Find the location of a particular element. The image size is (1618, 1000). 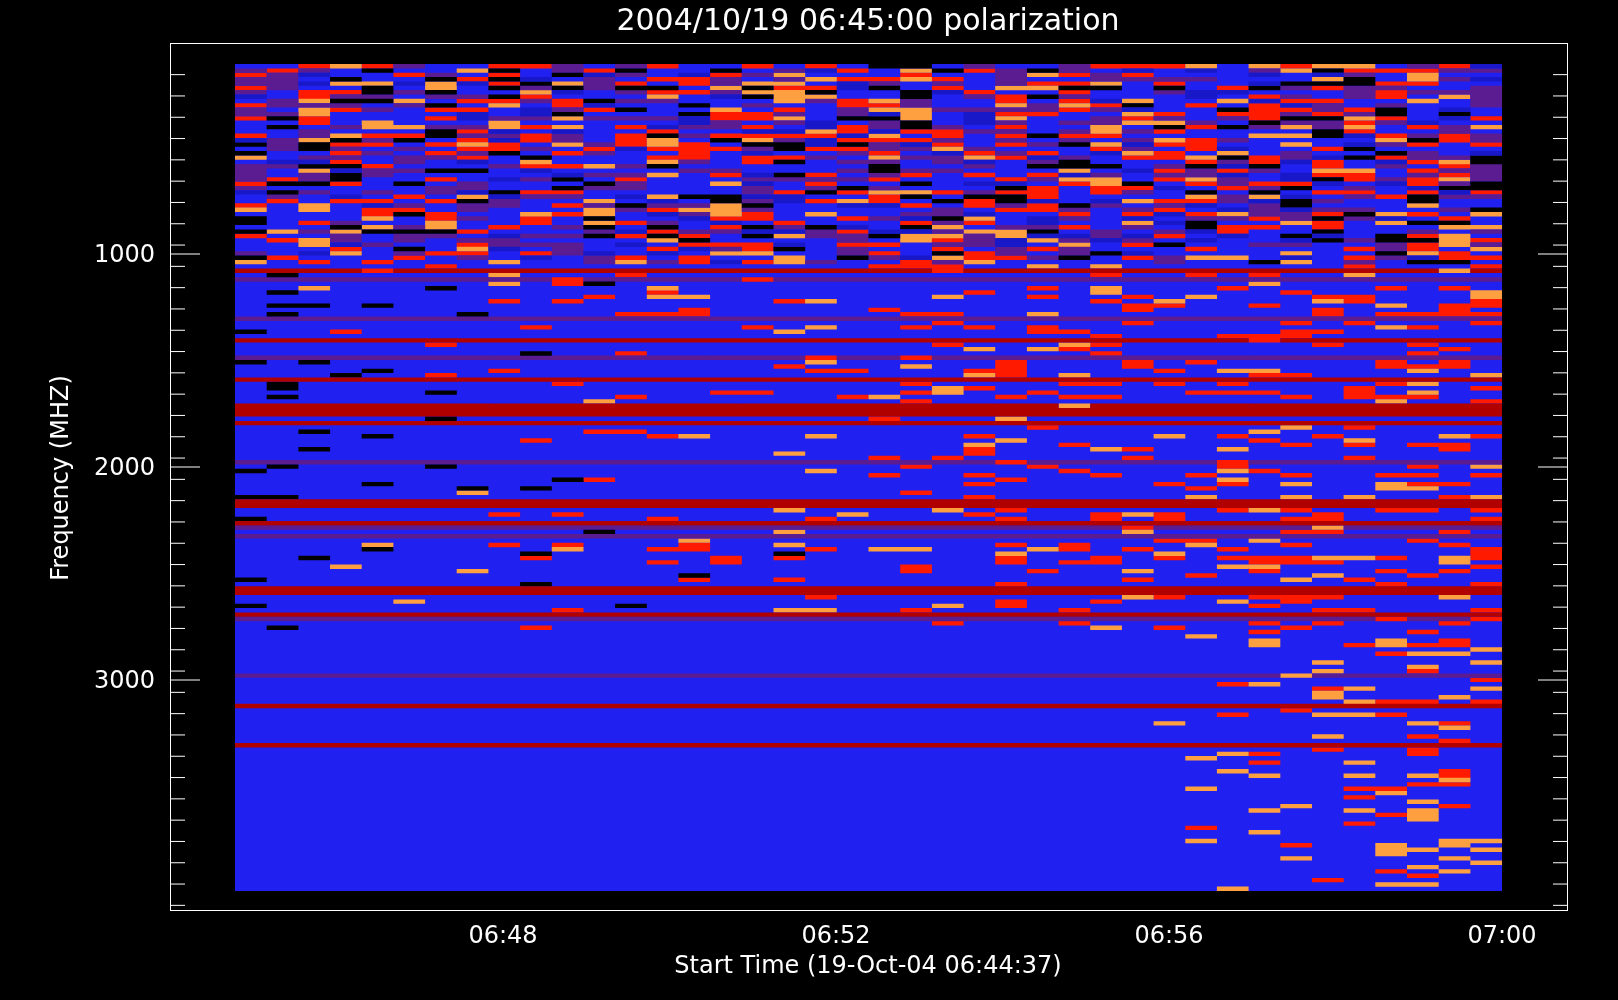

y-tick-label: 3000 is located at coordinates (123, 680).